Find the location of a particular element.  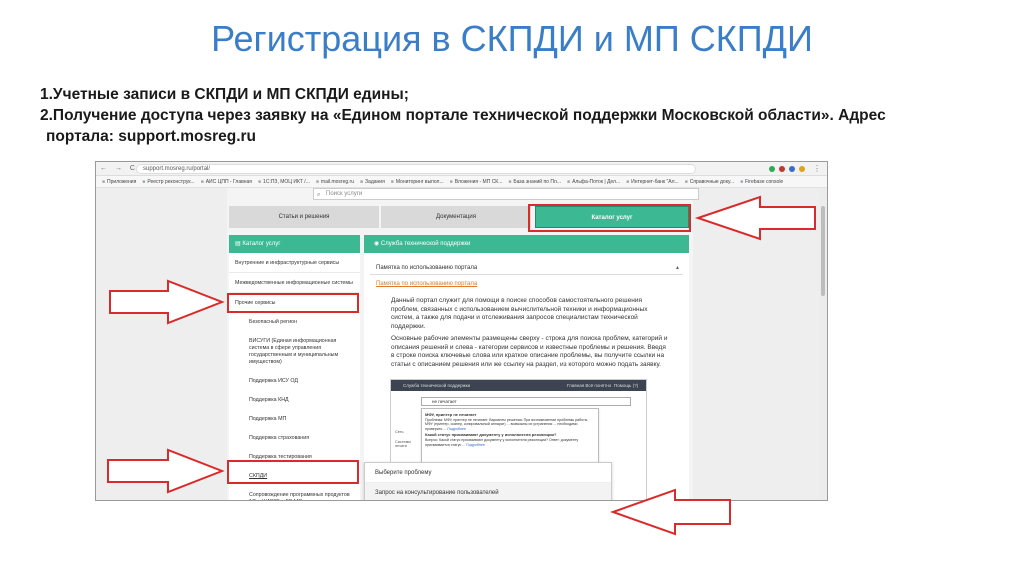

support-icon: ◉ is located at coordinates (377, 244).